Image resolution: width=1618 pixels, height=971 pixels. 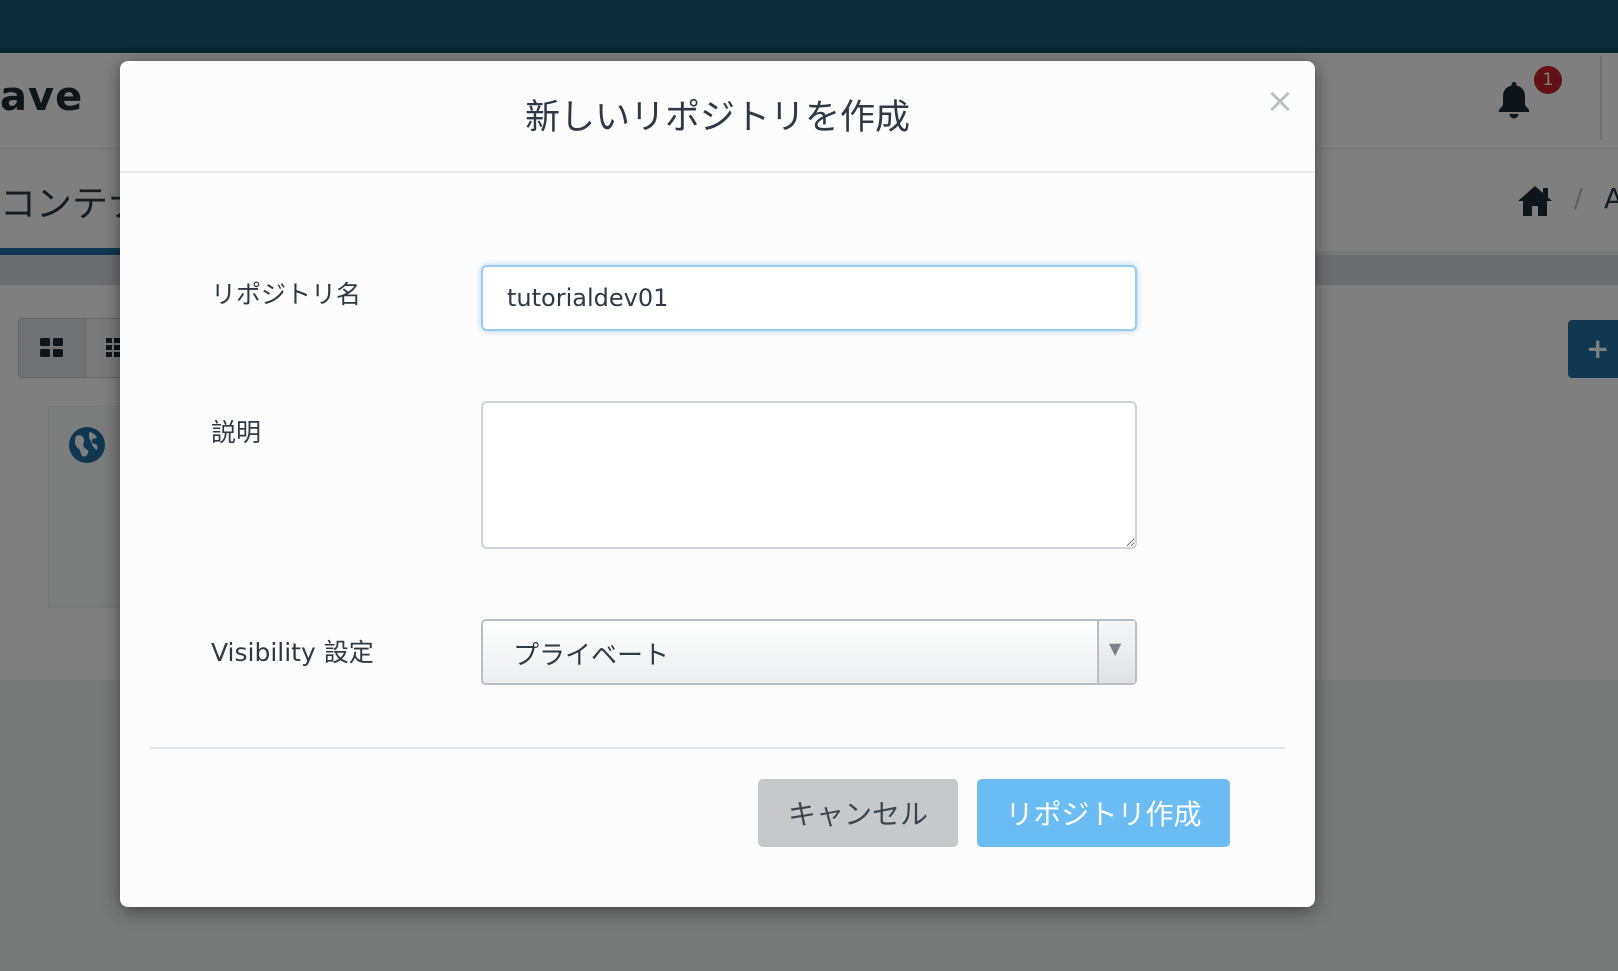 What do you see at coordinates (591, 656) in the screenshot?
I see `visibility-selected-value: プライベート` at bounding box center [591, 656].